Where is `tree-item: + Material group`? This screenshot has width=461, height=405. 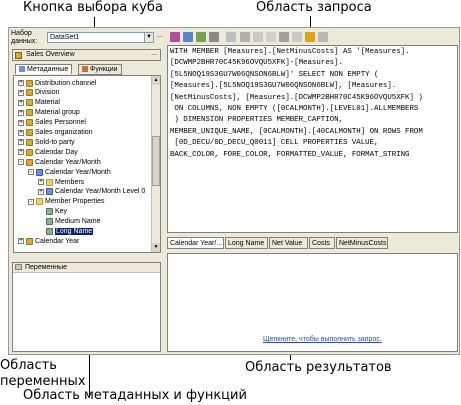 tree-item: + Material group is located at coordinates (49, 113).